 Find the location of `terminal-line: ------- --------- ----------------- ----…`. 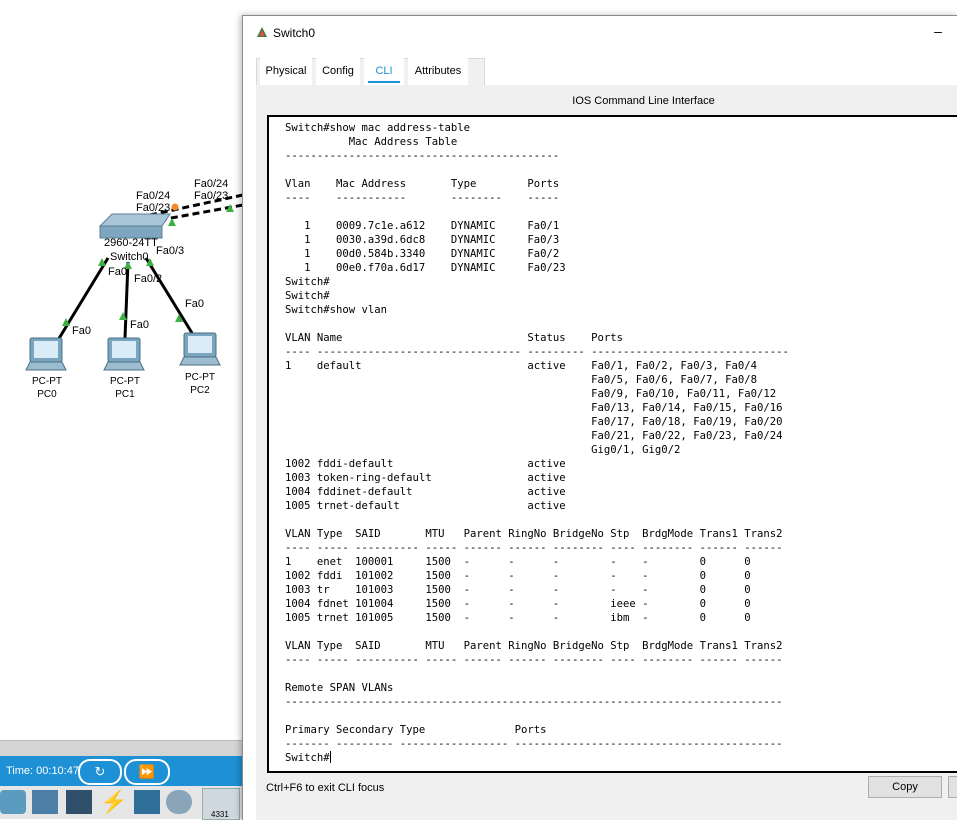

terminal-line: ------- --------- ----------------- ----… is located at coordinates (534, 744).